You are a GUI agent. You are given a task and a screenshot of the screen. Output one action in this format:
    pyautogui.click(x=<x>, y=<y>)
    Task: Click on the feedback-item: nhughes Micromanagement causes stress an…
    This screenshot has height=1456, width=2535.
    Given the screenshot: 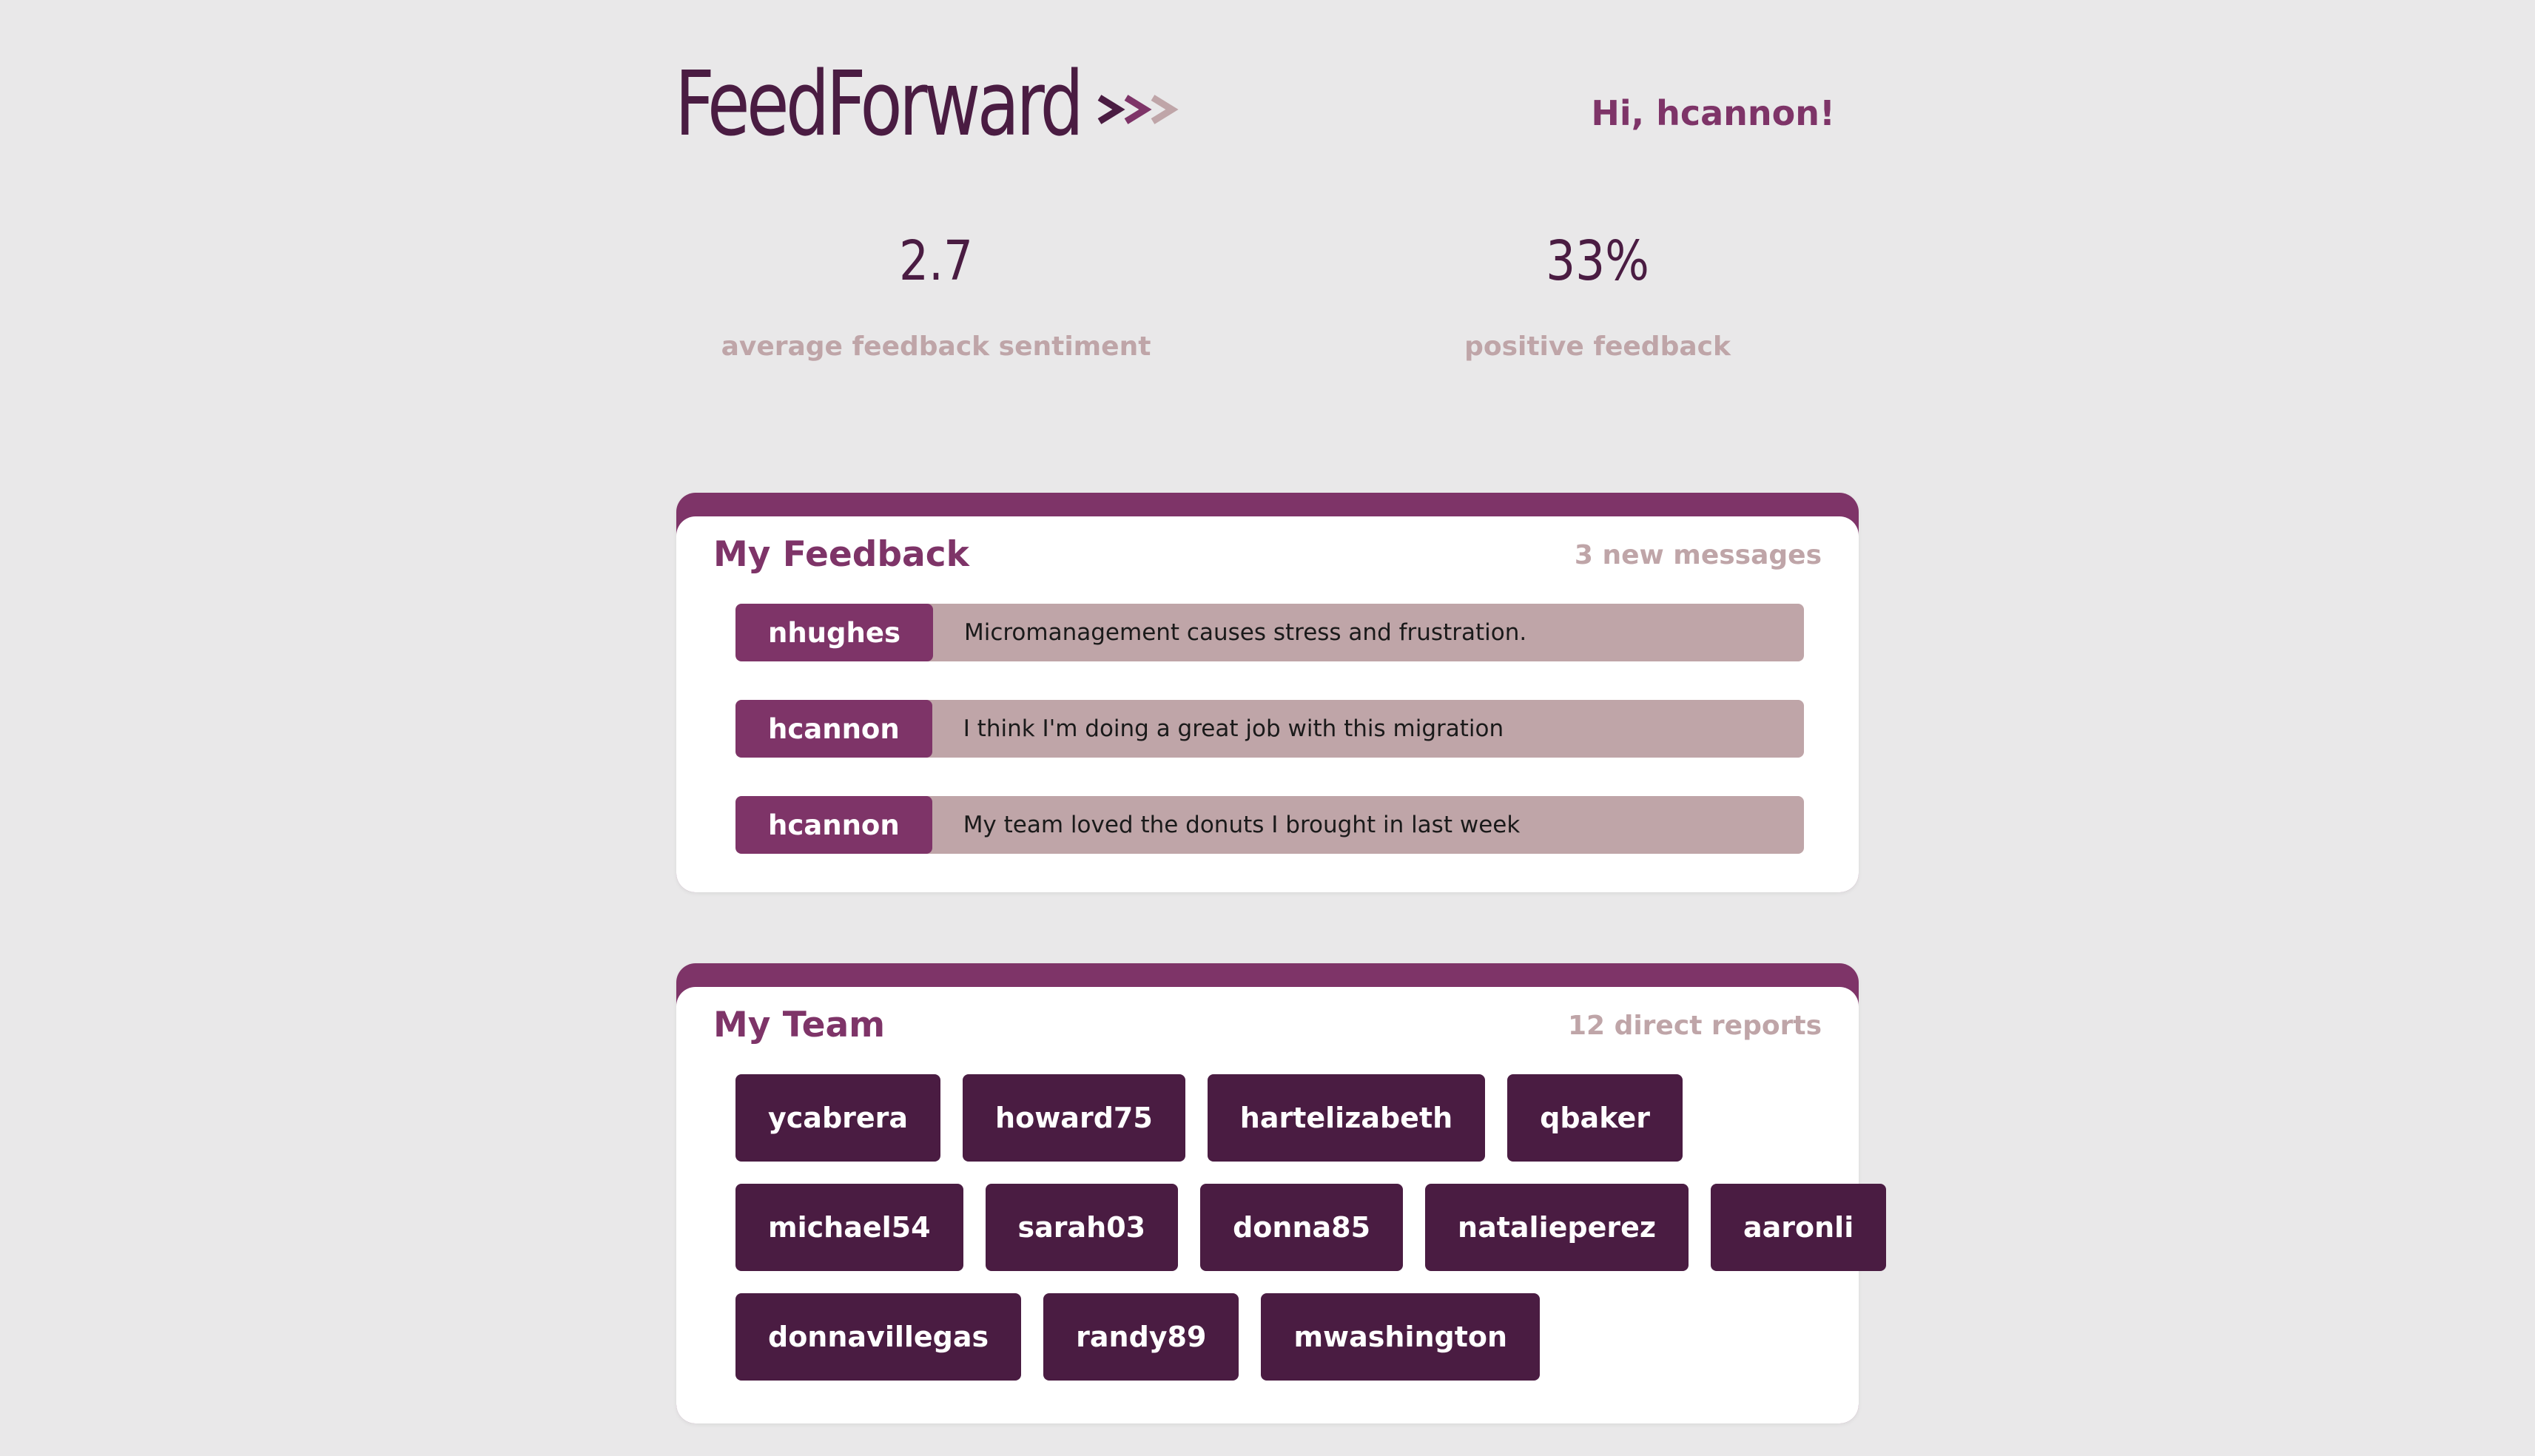 What is the action you would take?
    pyautogui.click(x=1269, y=633)
    